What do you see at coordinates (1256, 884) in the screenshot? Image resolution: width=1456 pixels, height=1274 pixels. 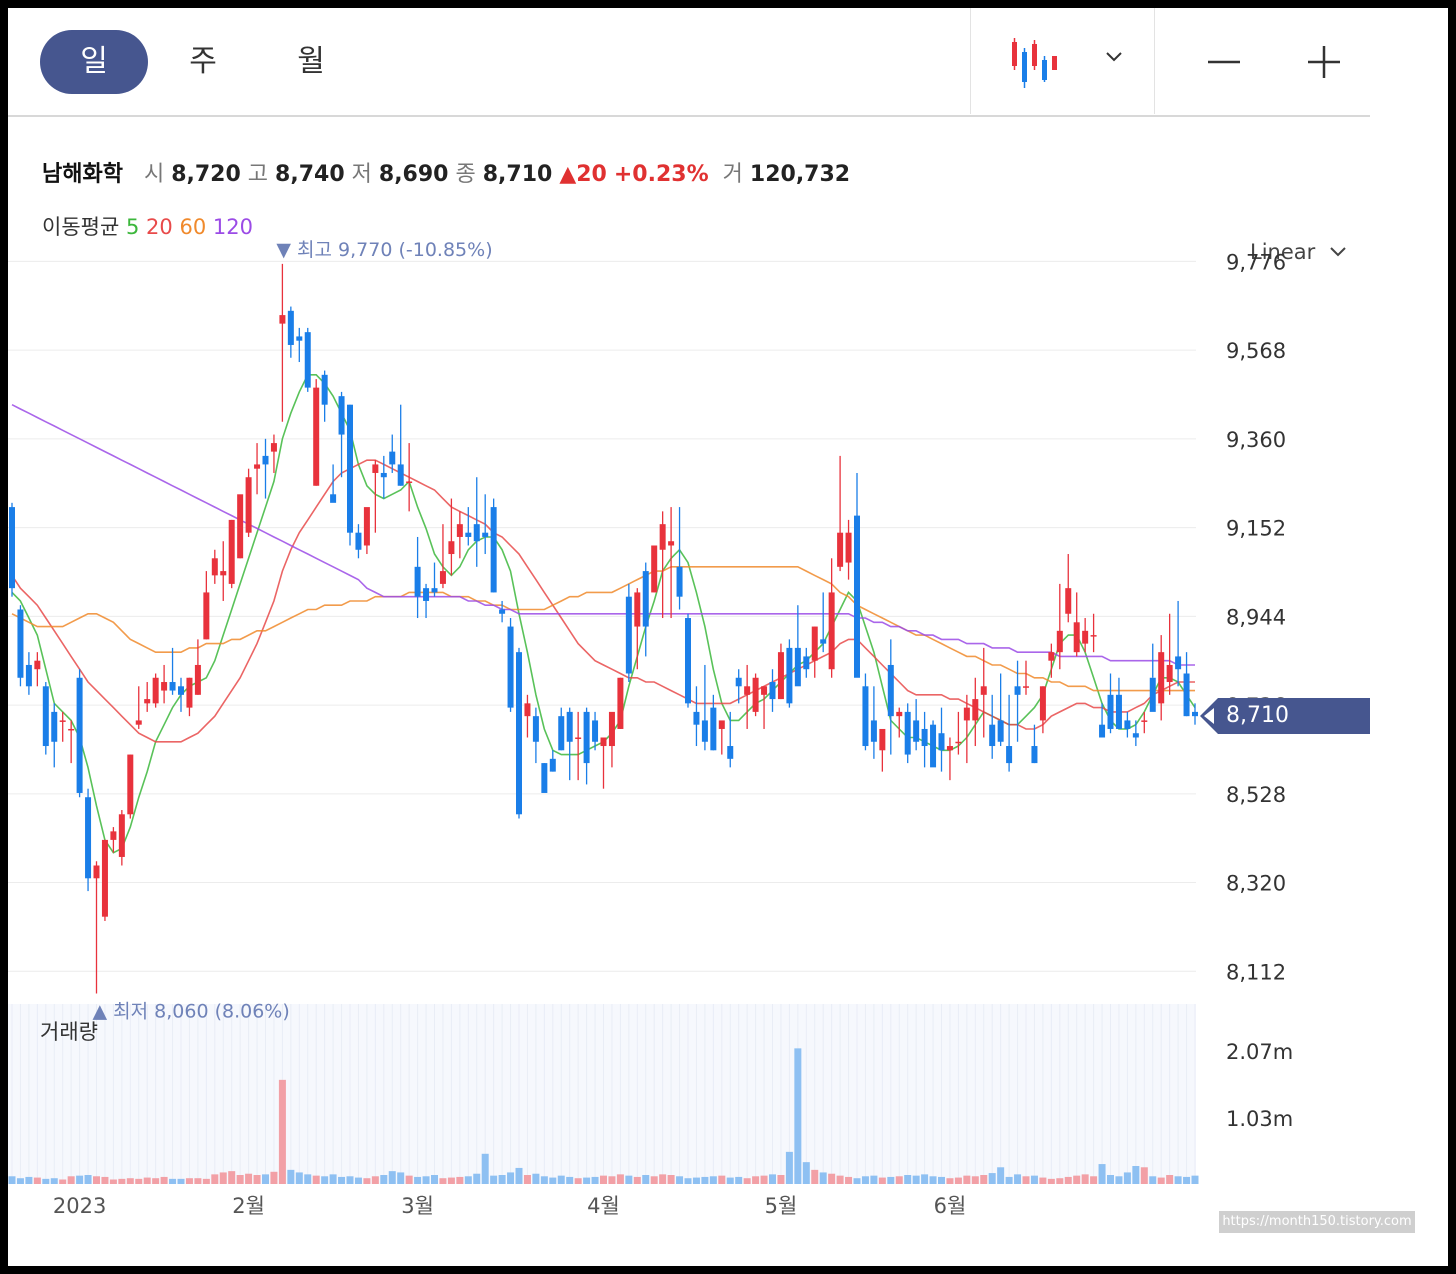 I see `y-tick-label: 8,320` at bounding box center [1256, 884].